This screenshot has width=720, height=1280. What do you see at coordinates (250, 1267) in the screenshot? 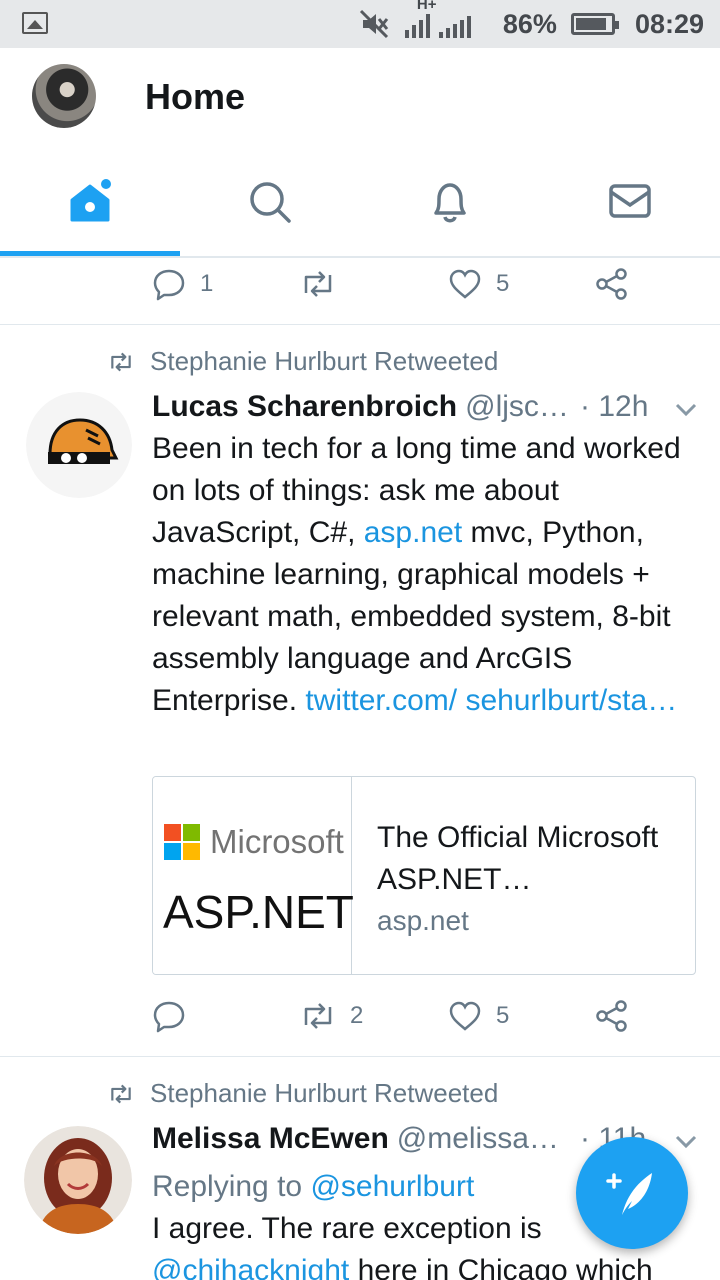
I see `tweet-link-mention: @chihacknight` at bounding box center [250, 1267].